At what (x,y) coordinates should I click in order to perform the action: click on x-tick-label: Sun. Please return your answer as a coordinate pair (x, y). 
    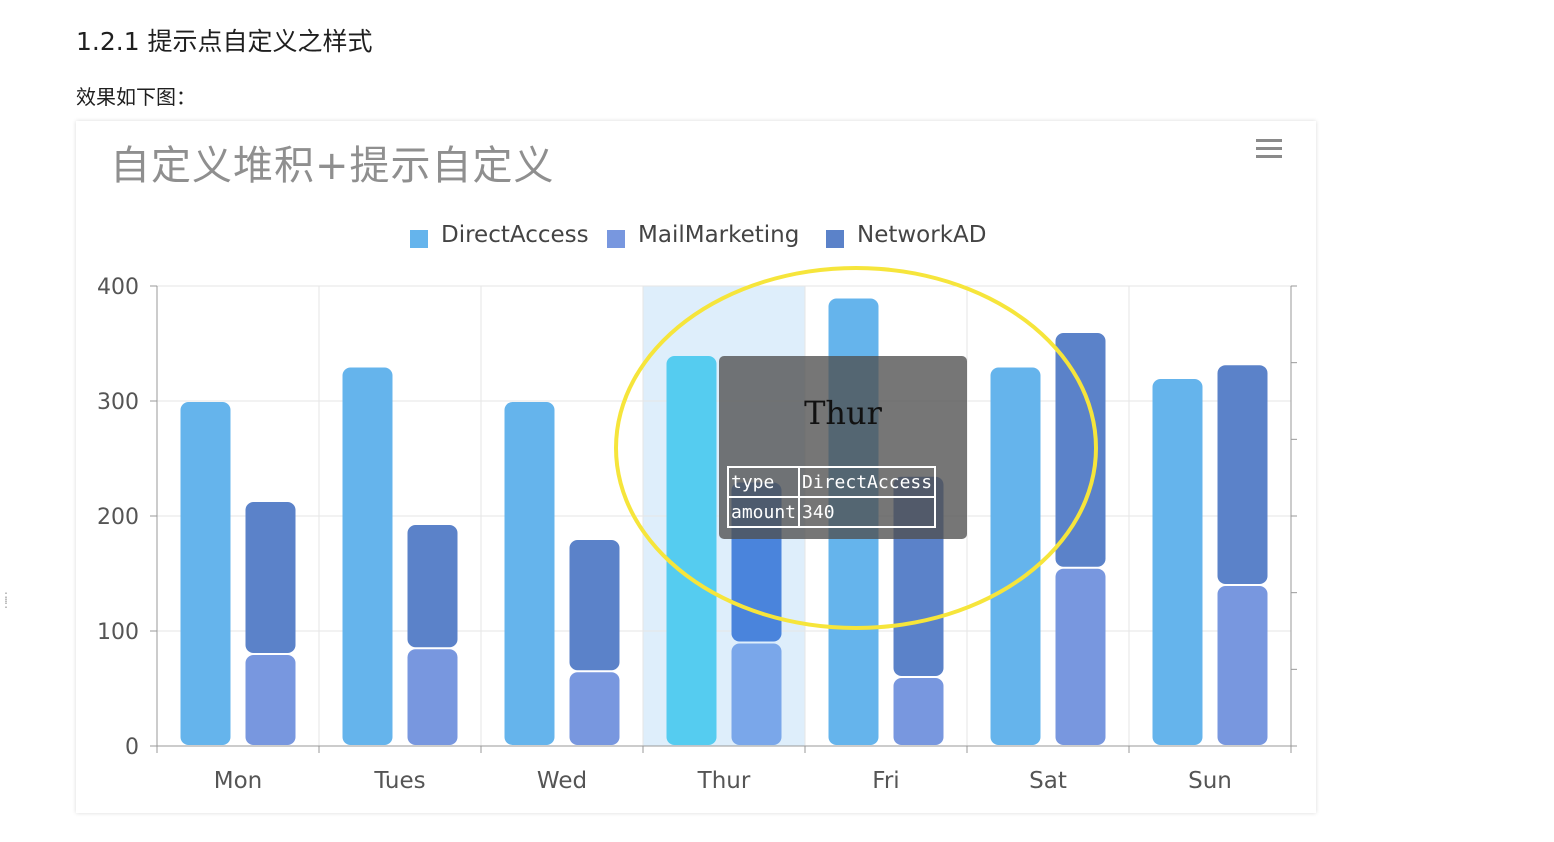
    Looking at the image, I should click on (1210, 781).